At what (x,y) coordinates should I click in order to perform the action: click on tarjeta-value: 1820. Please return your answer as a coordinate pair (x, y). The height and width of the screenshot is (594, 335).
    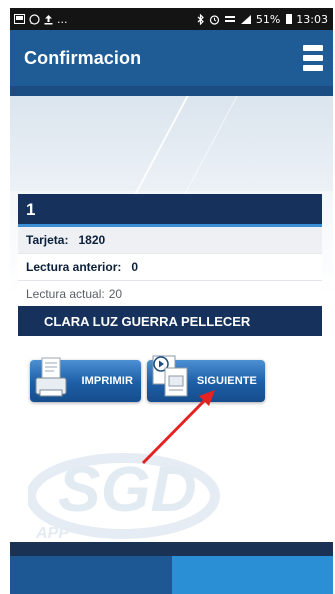
    Looking at the image, I should click on (92, 240).